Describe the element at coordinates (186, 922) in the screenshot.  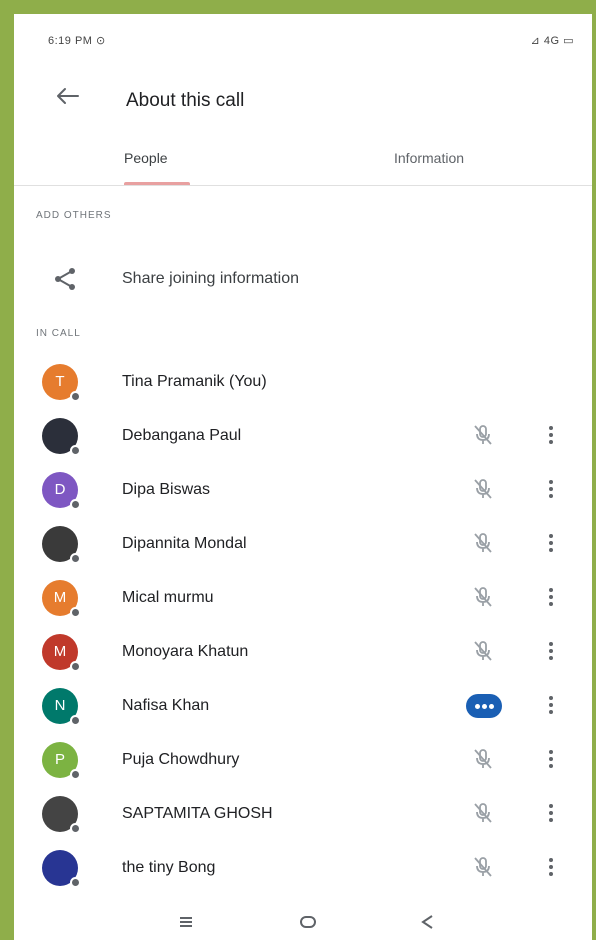
I see `recent-apps-icon` at that location.